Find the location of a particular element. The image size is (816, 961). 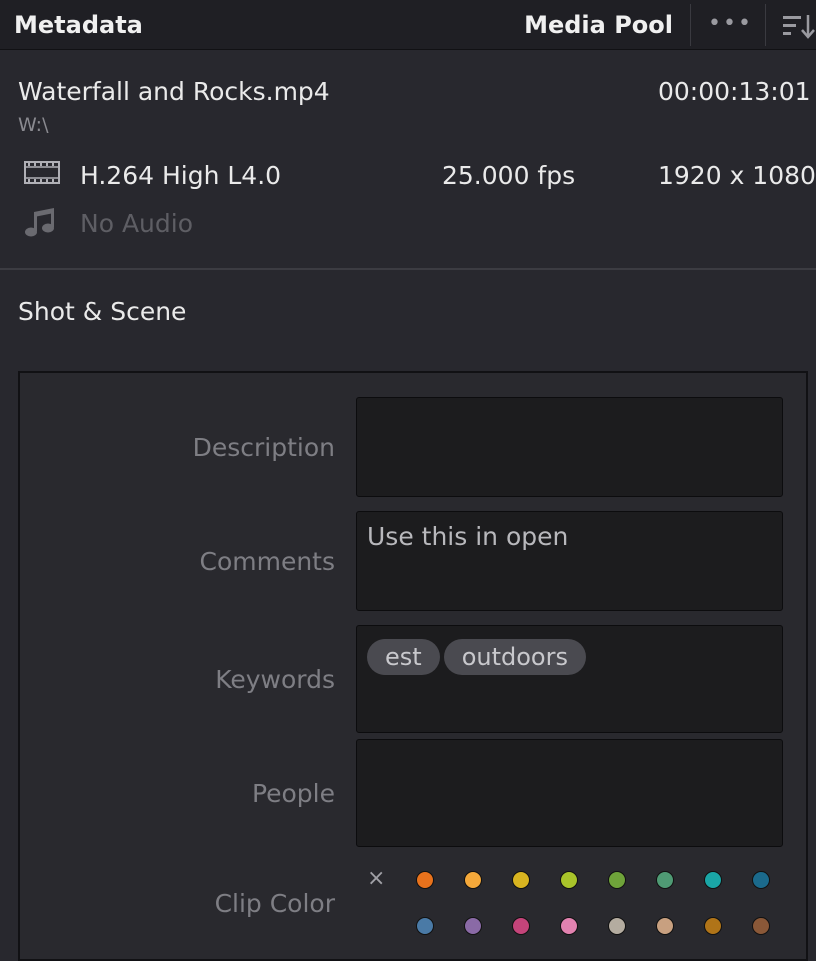

description-label: Description is located at coordinates (263, 447).